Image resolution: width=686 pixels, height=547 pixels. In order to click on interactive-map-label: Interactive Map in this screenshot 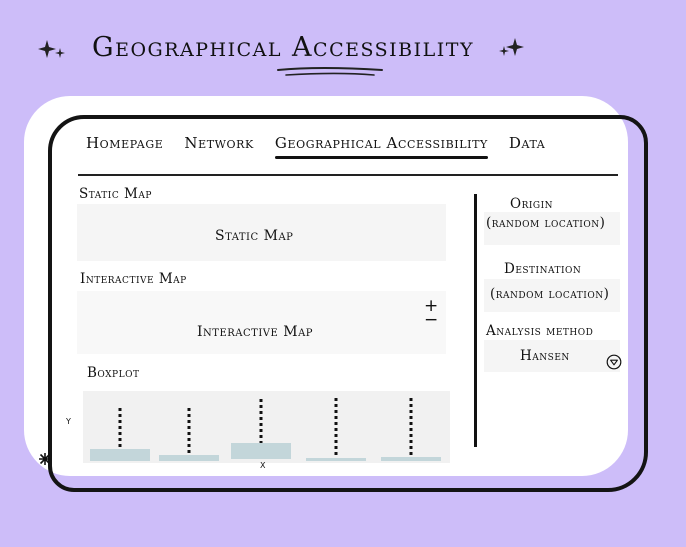, I will do `click(133, 279)`.